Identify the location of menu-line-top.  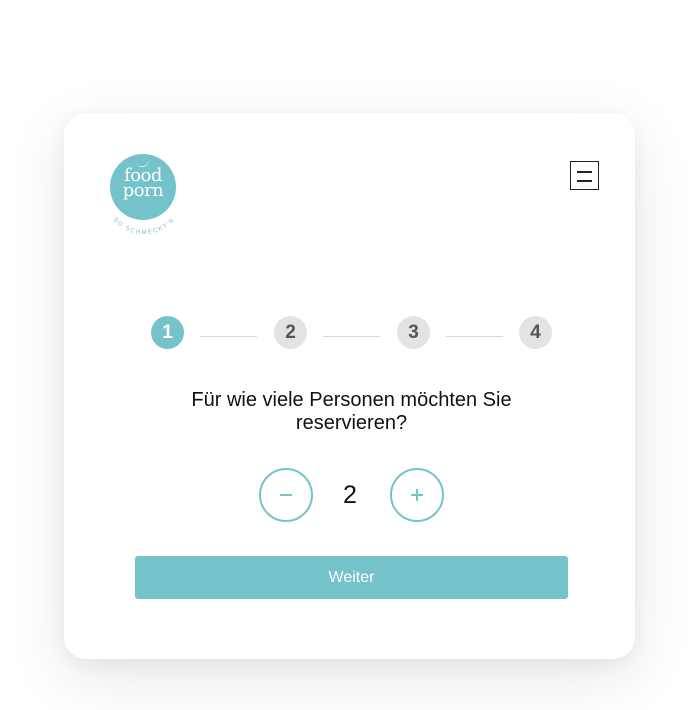
(584, 172).